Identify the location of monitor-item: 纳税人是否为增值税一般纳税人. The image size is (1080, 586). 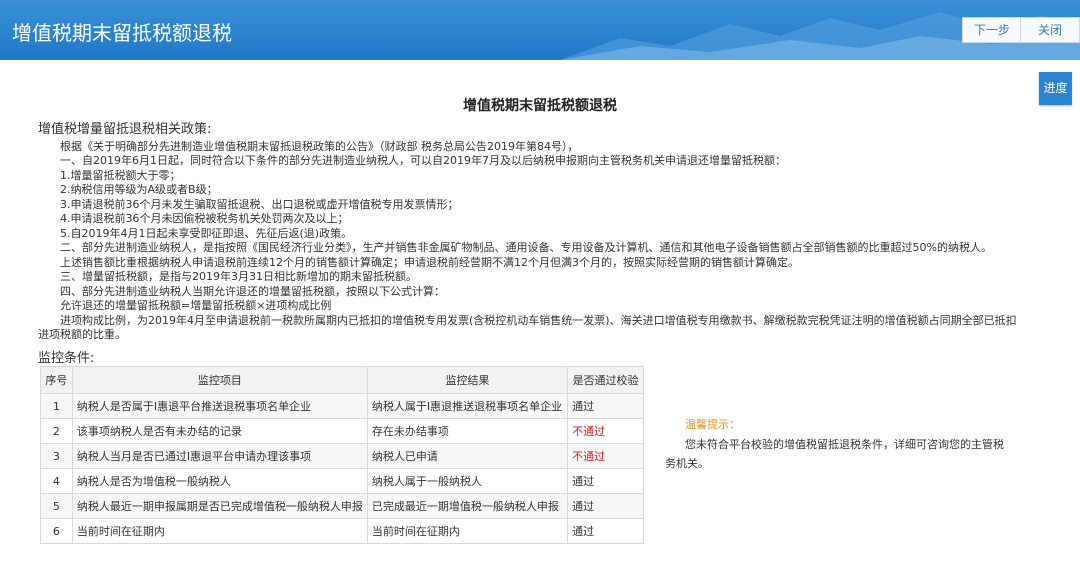
(219, 481).